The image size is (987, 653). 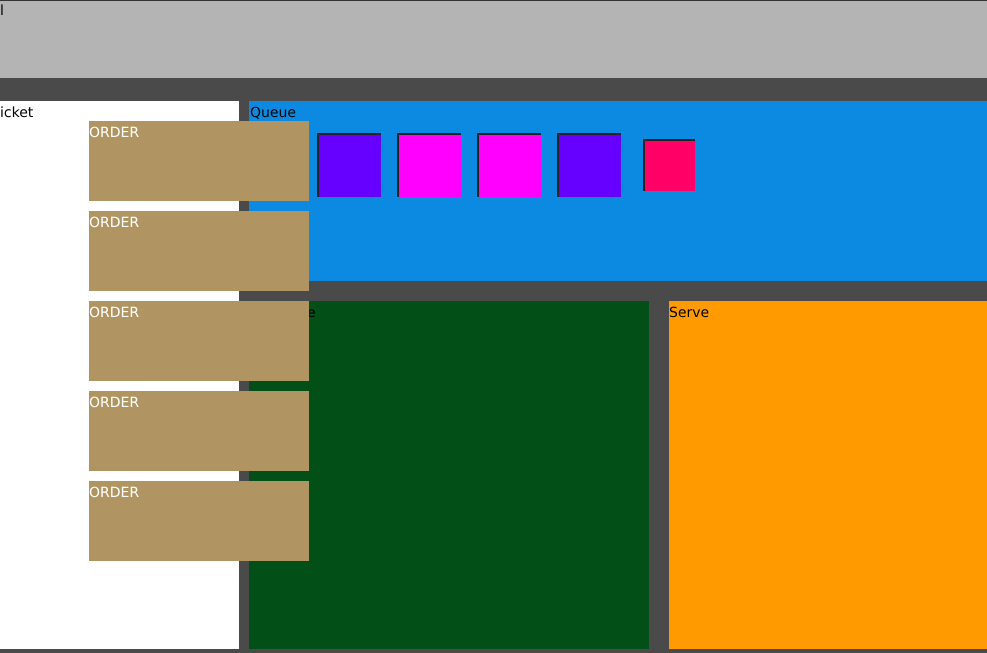 What do you see at coordinates (17, 113) in the screenshot?
I see `panel-title: icket` at bounding box center [17, 113].